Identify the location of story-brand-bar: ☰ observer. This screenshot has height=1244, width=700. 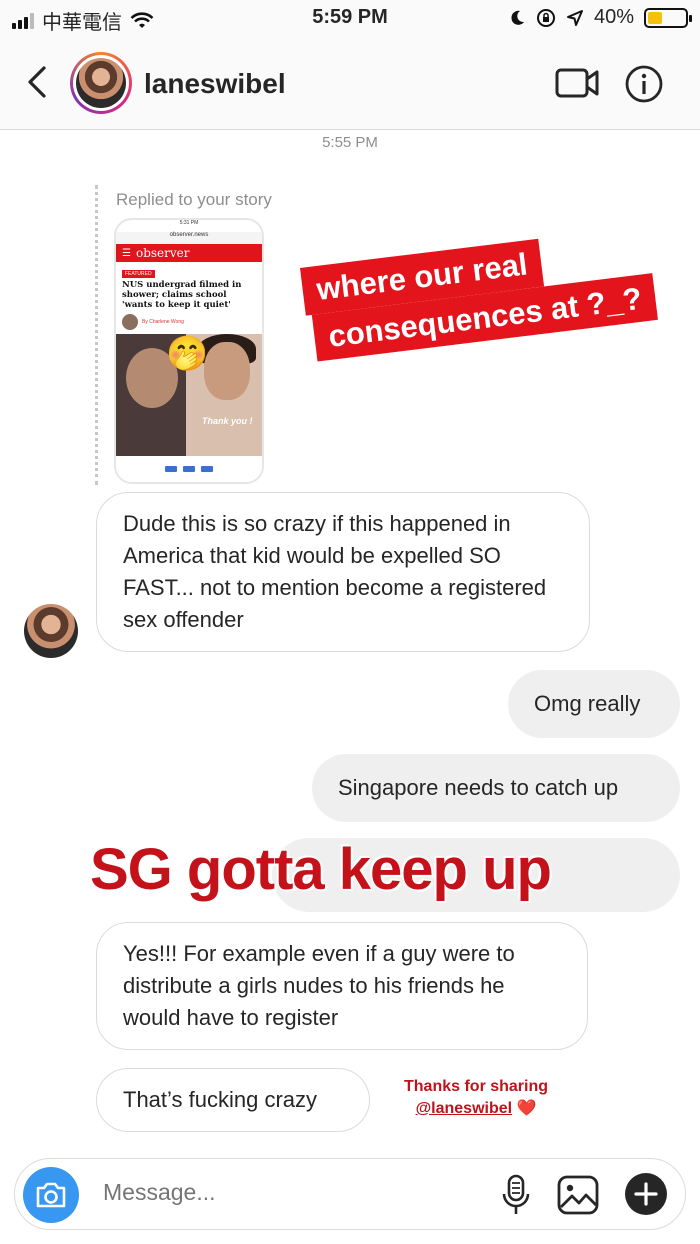
(189, 253).